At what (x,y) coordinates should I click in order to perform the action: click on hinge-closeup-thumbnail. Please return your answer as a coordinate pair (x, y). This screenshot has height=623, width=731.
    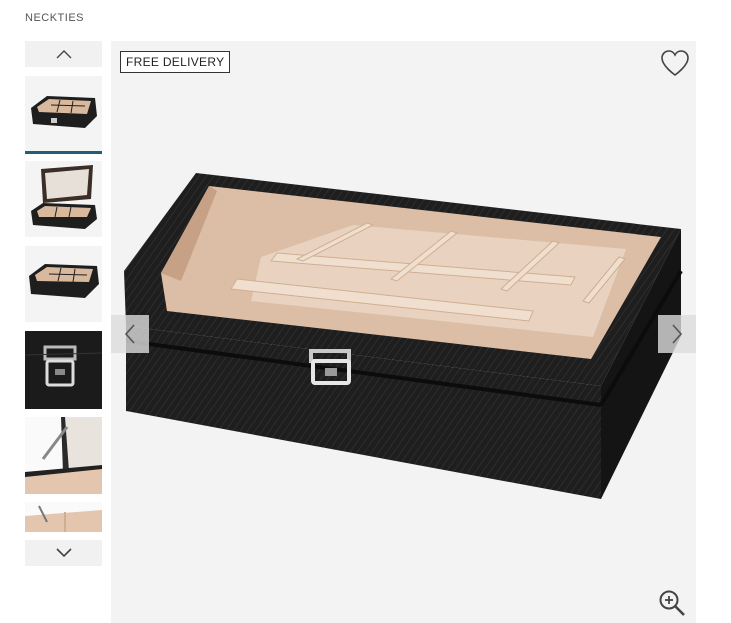
    Looking at the image, I should click on (63, 455).